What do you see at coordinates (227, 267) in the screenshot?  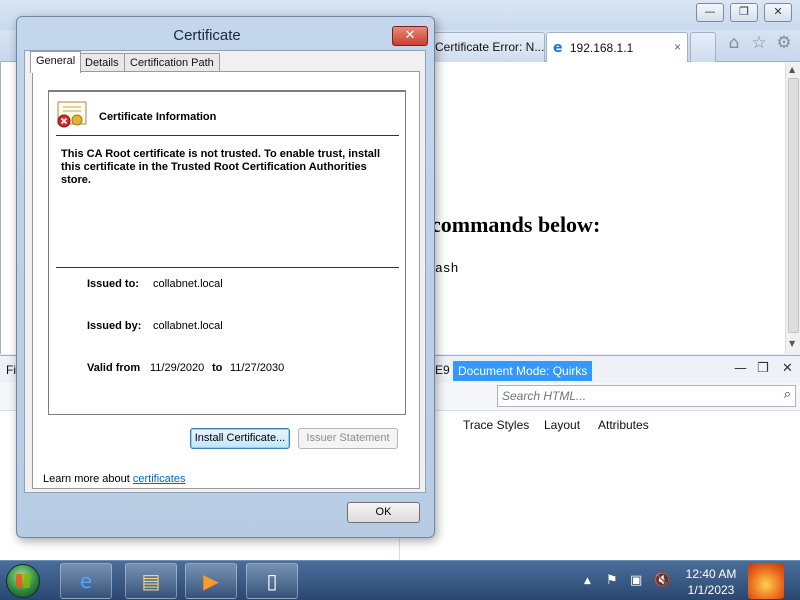 I see `details-divider` at bounding box center [227, 267].